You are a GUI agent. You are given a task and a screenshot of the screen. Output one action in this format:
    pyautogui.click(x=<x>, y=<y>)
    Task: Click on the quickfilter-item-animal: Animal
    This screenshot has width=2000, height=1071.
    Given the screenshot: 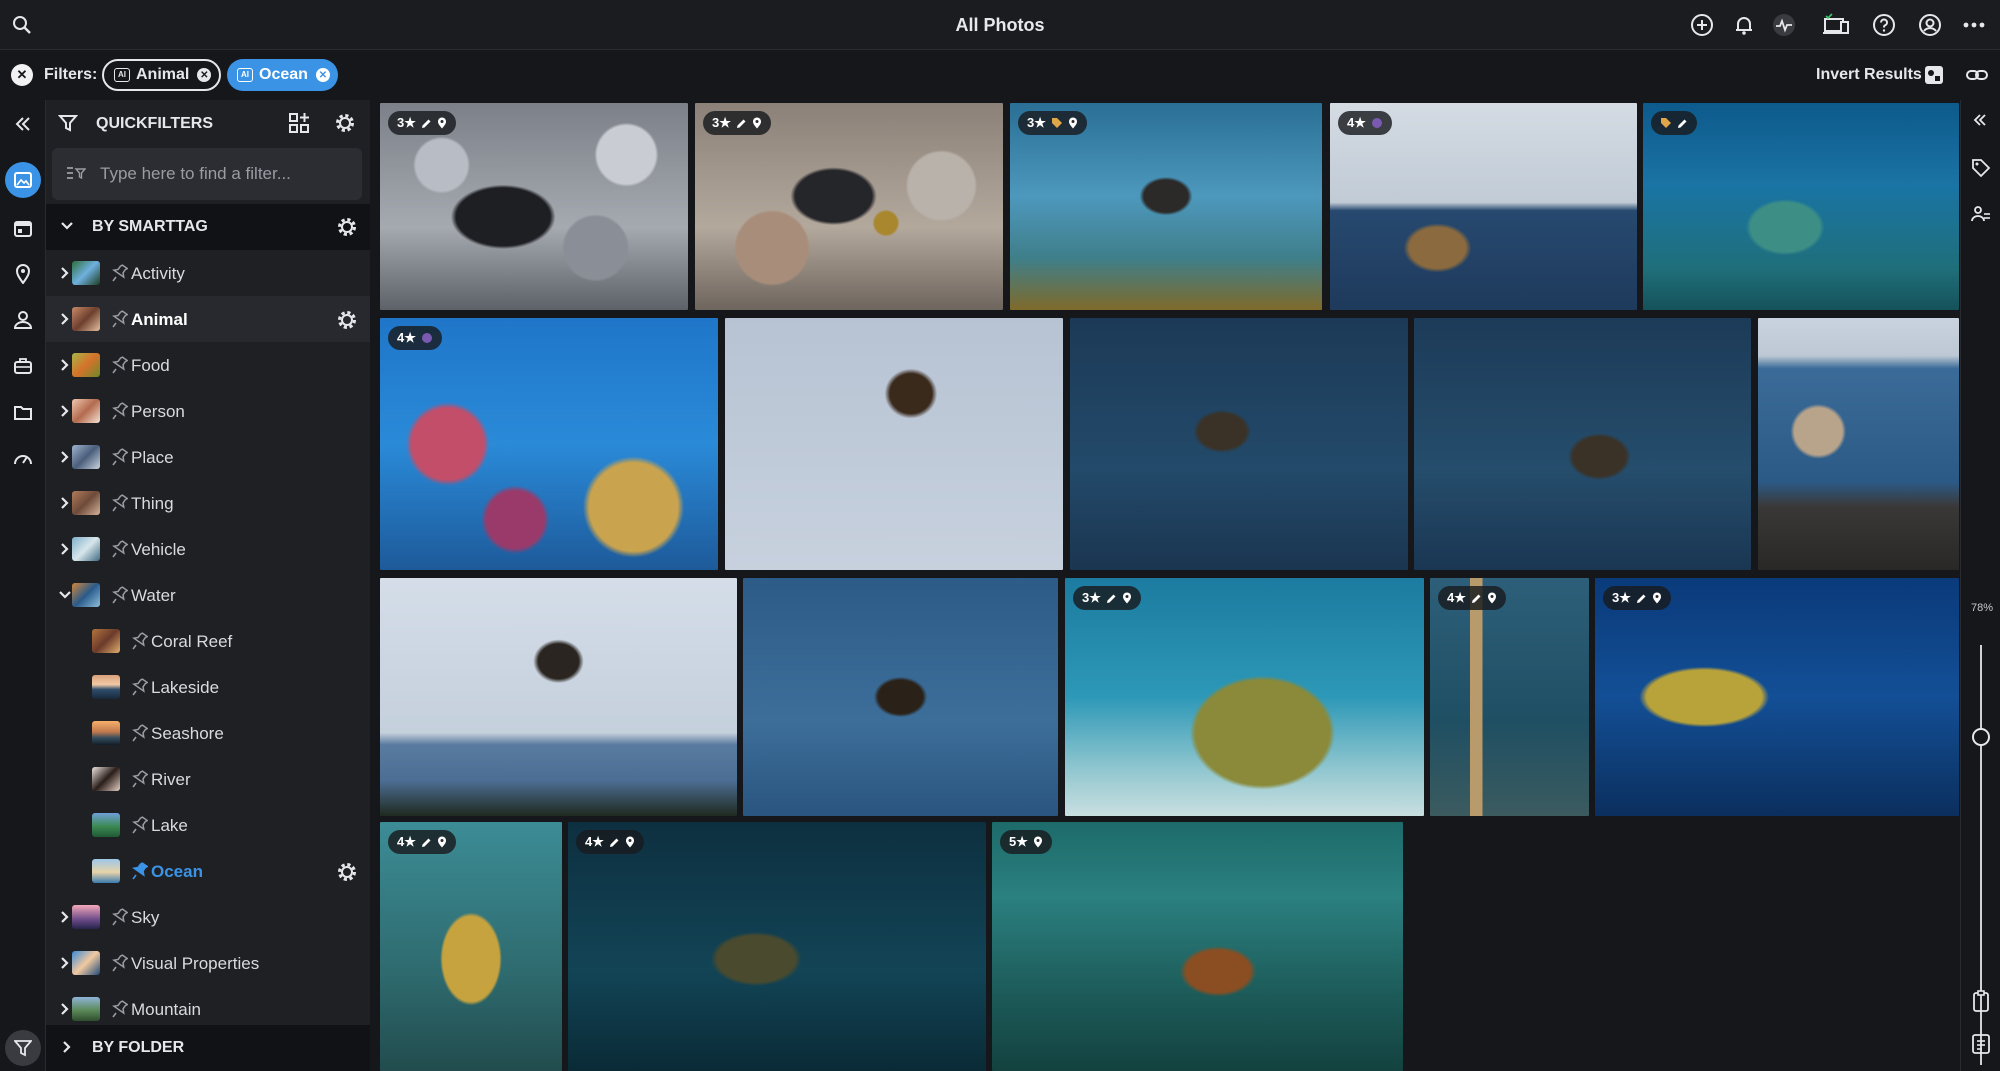 What is the action you would take?
    pyautogui.click(x=208, y=319)
    